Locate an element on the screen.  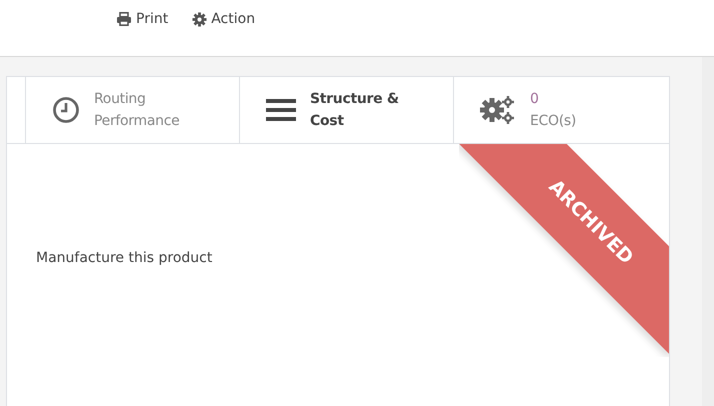
menu-icon is located at coordinates (281, 110).